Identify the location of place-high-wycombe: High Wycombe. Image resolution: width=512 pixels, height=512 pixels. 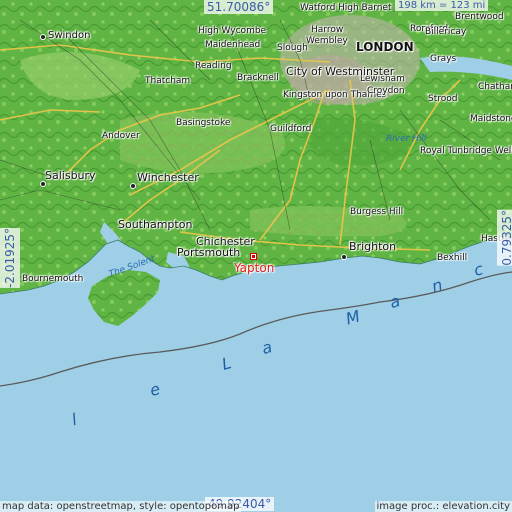
(232, 31).